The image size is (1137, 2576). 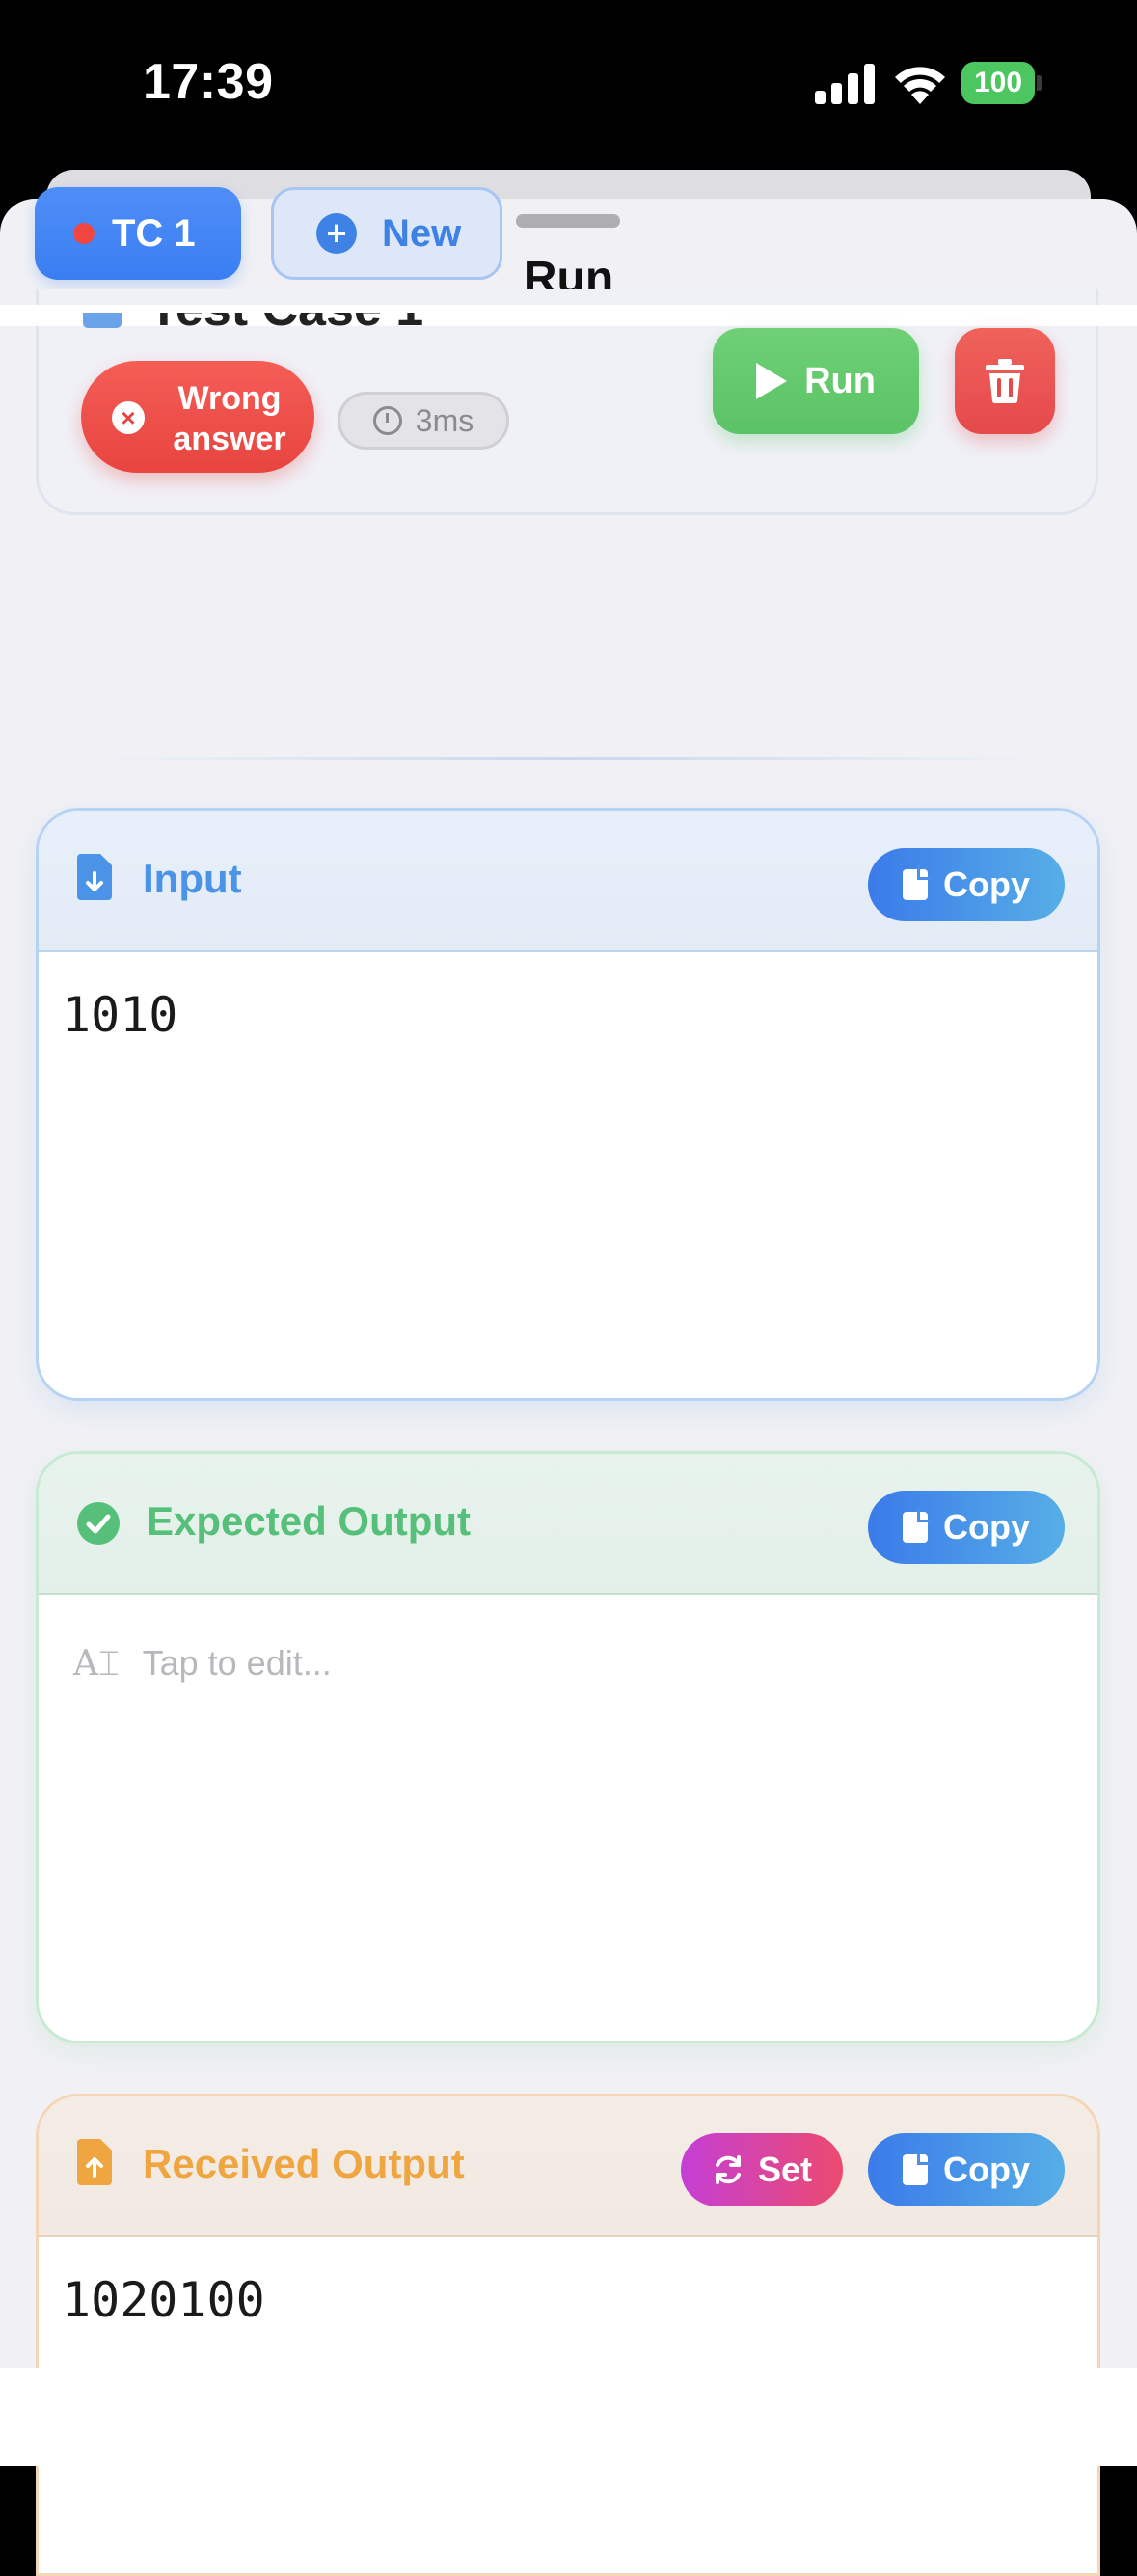 What do you see at coordinates (568, 2417) in the screenshot?
I see `home-indicator-area` at bounding box center [568, 2417].